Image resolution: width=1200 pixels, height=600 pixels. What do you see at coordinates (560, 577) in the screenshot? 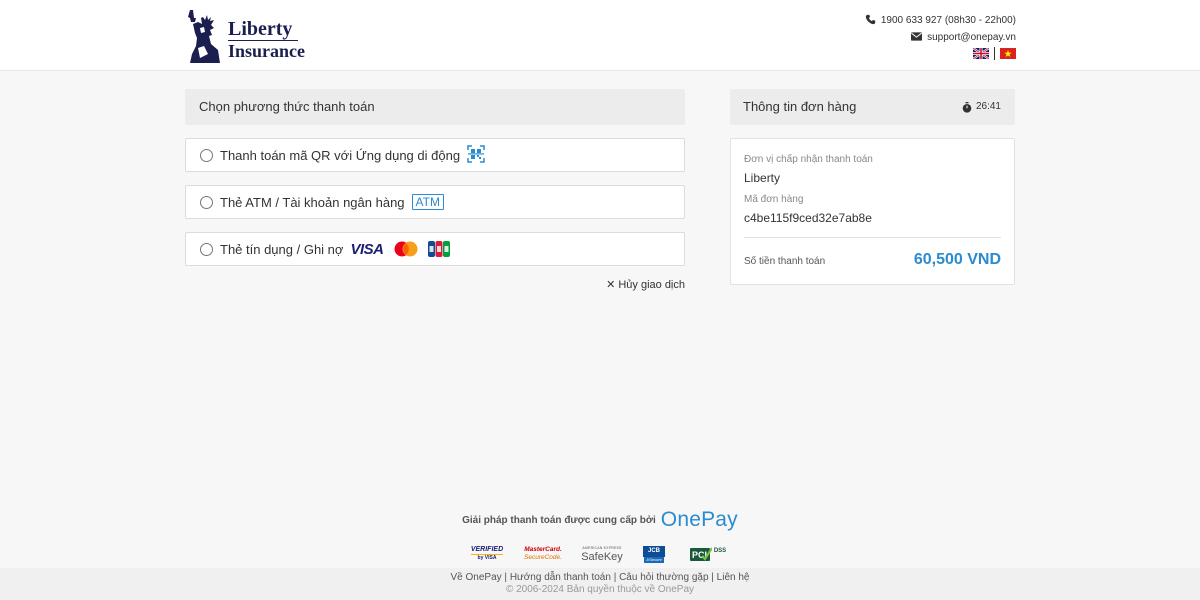
I see `footer-link-guide: Hướng dẫn thanh toán` at bounding box center [560, 577].